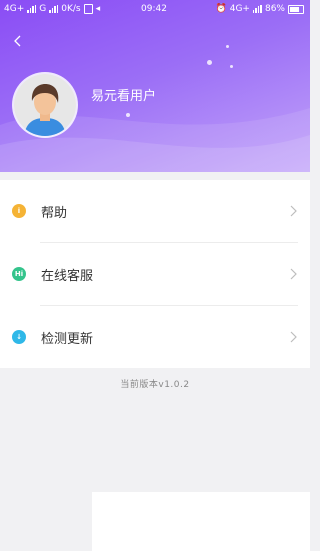 The height and width of the screenshot is (551, 320). I want to click on menu-item-label: 帮助, so click(54, 213).